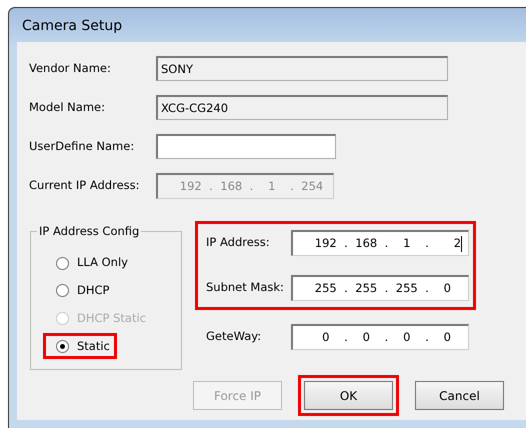 This screenshot has height=428, width=526. What do you see at coordinates (89, 263) in the screenshot?
I see `radio-option: LLA Only` at bounding box center [89, 263].